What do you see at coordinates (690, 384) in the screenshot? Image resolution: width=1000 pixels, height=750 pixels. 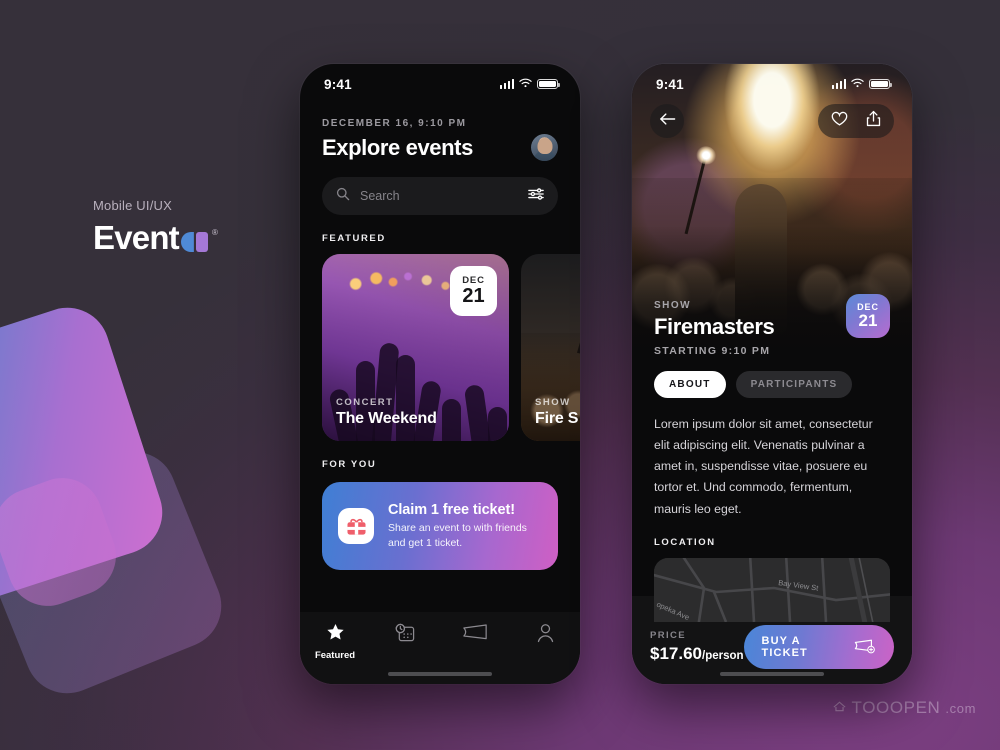 I see `tab-about: ABOUT` at bounding box center [690, 384].